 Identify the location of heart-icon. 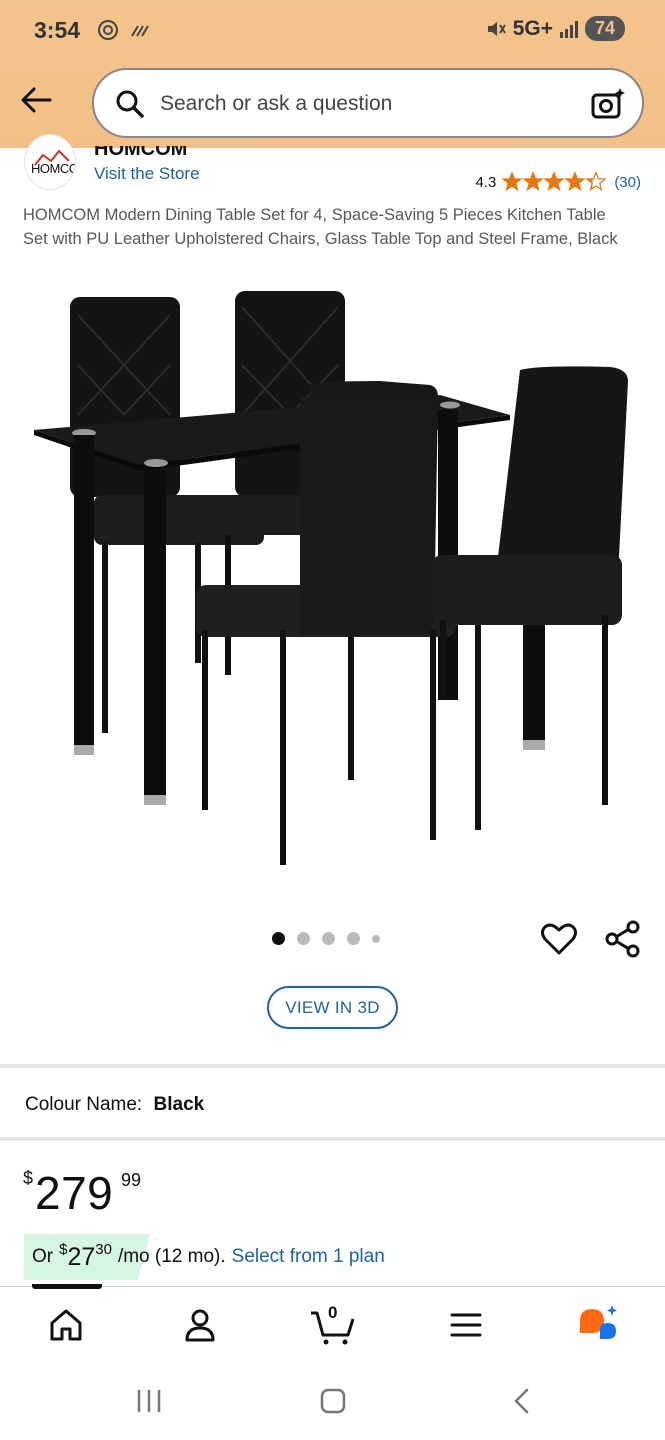
(559, 939).